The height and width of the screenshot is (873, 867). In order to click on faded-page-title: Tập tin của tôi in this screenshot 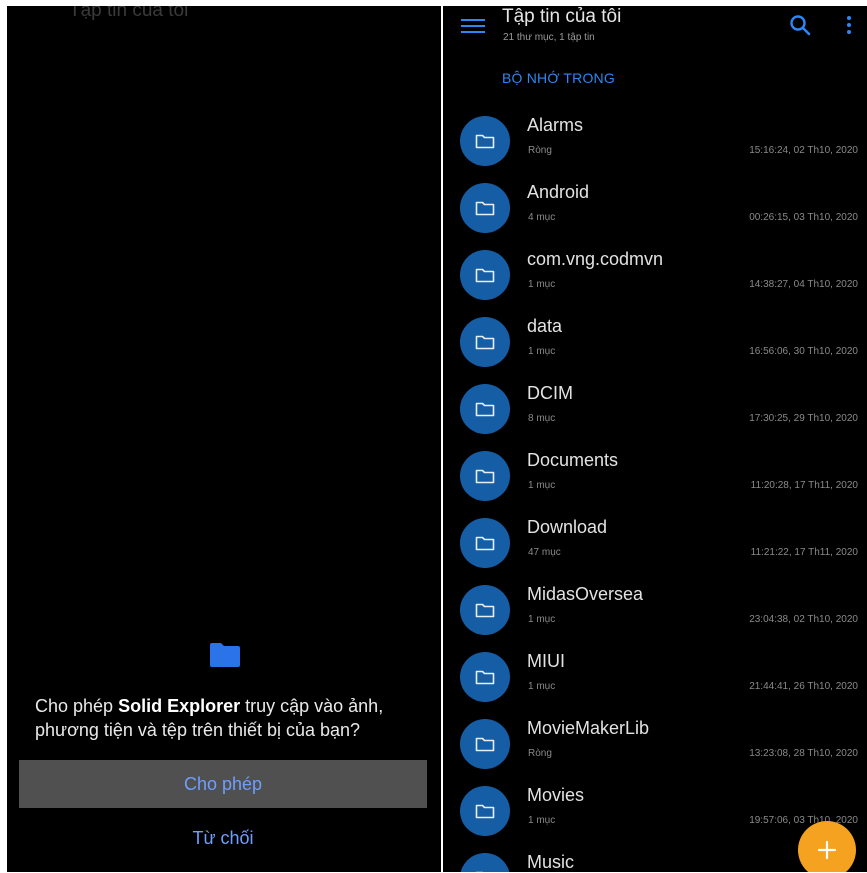, I will do `click(129, 13)`.